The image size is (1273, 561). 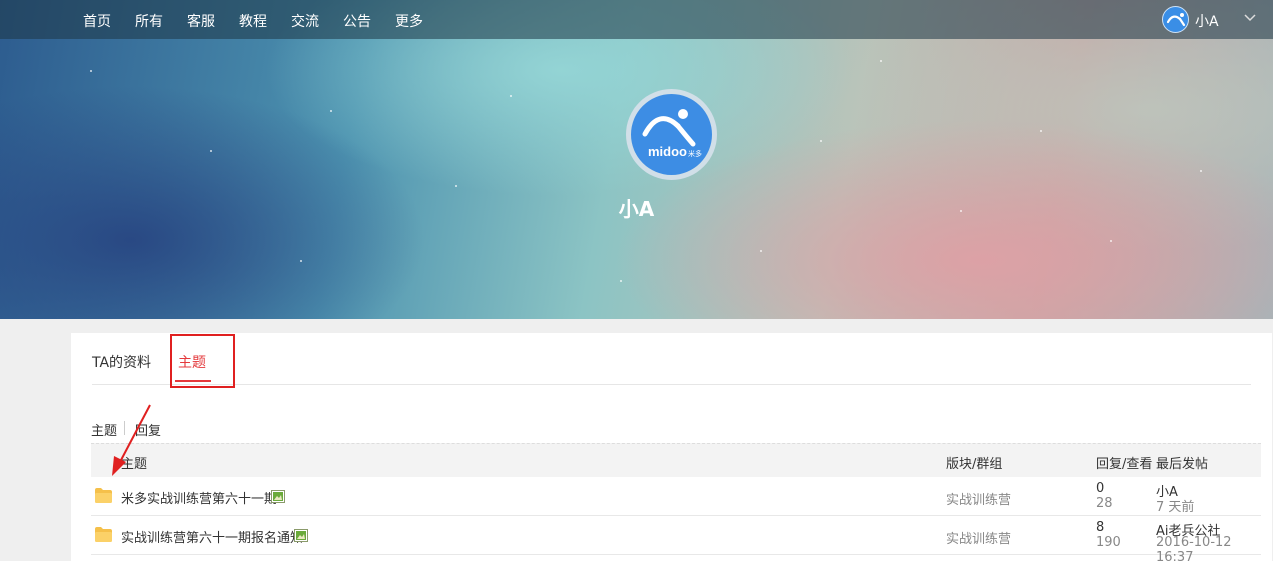 What do you see at coordinates (104, 429) in the screenshot?
I see `subtab-topics: 主题` at bounding box center [104, 429].